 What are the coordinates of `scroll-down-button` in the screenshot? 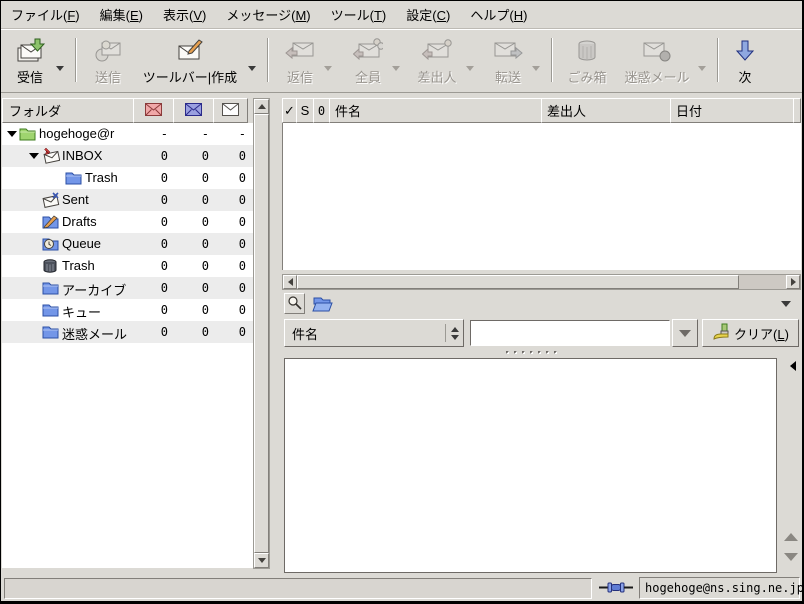 It's located at (261, 560).